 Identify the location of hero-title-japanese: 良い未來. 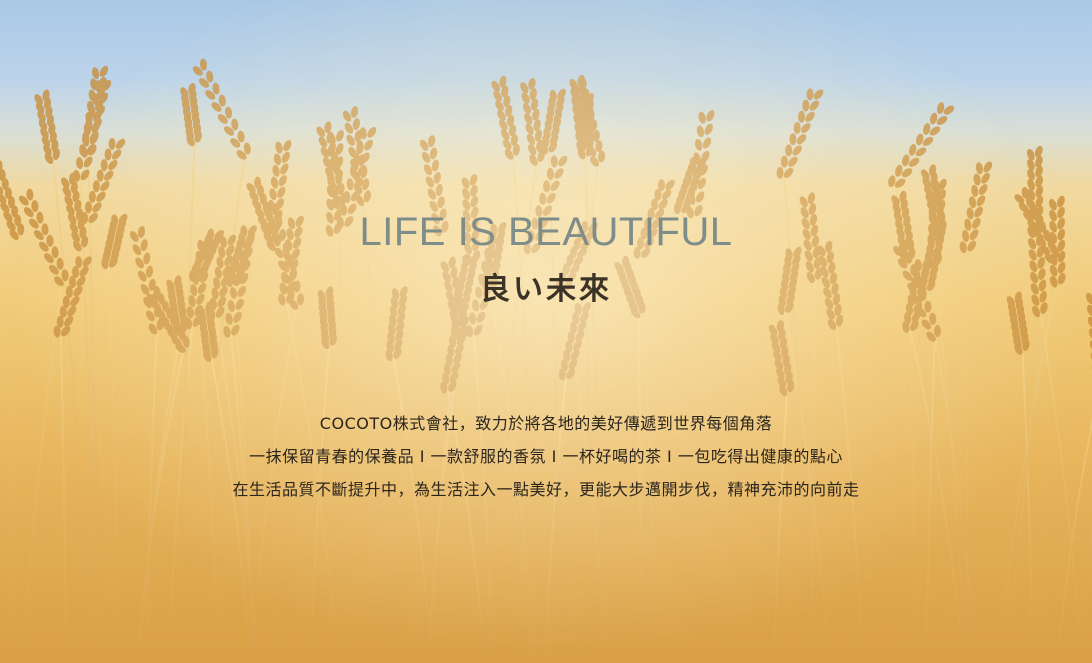
(546, 289).